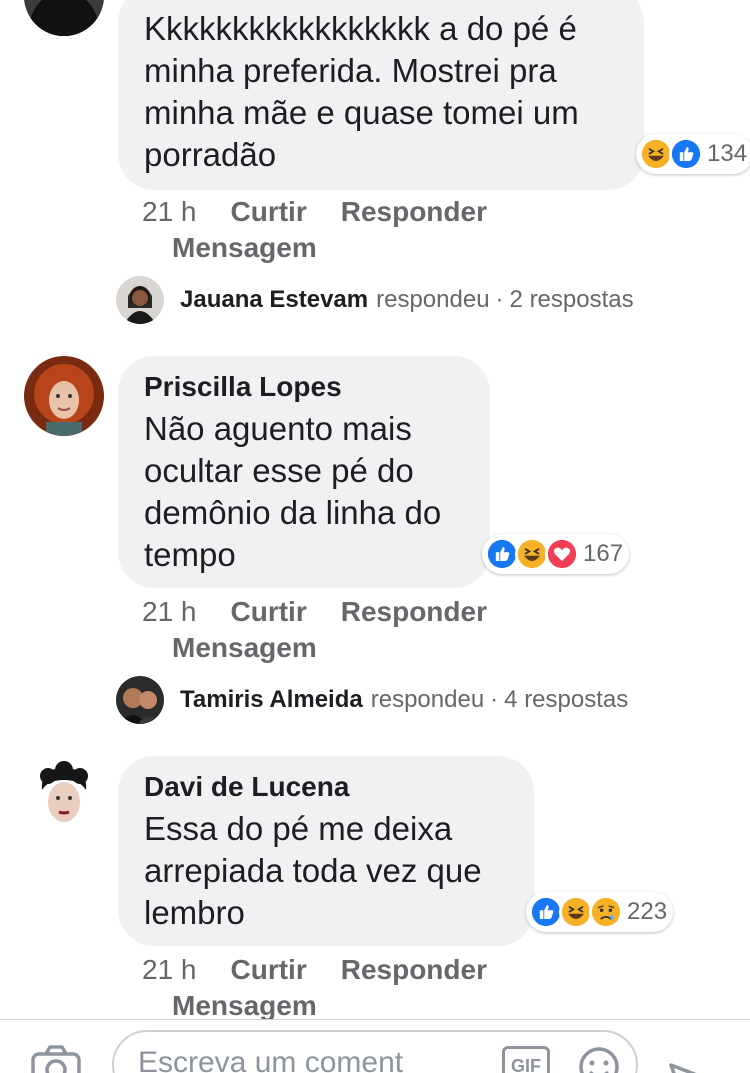 Image resolution: width=750 pixels, height=1073 pixels. What do you see at coordinates (304, 387) in the screenshot?
I see `comment-author: Priscilla Lopes` at bounding box center [304, 387].